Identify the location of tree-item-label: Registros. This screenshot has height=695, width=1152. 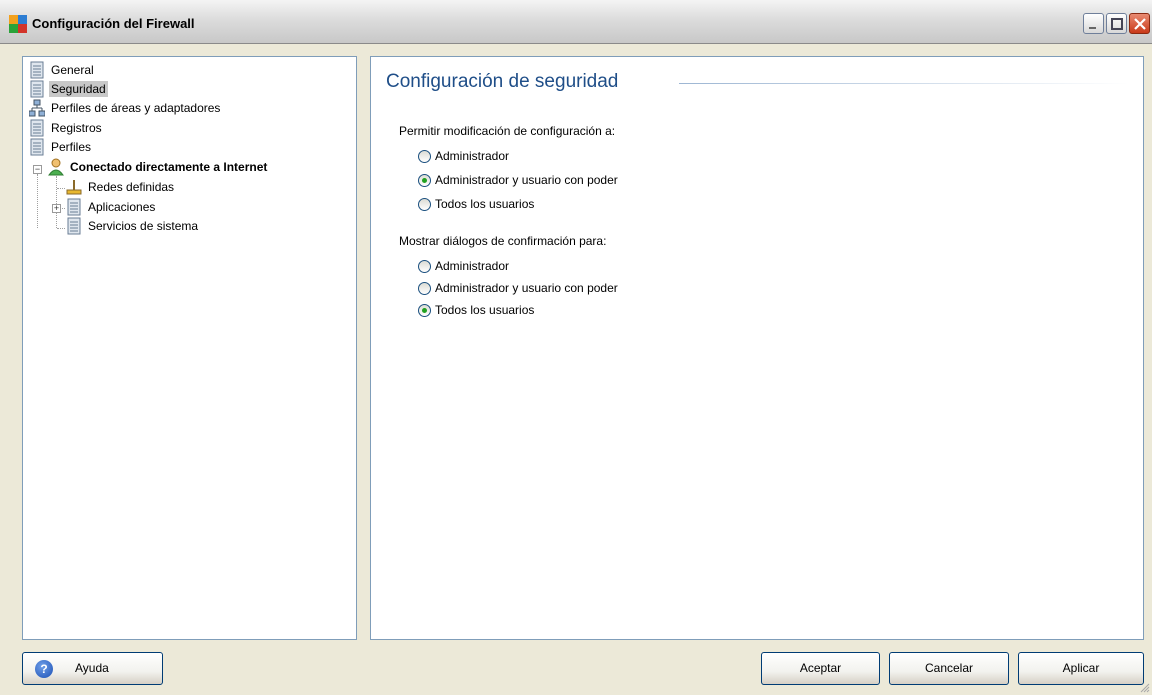
(76, 128).